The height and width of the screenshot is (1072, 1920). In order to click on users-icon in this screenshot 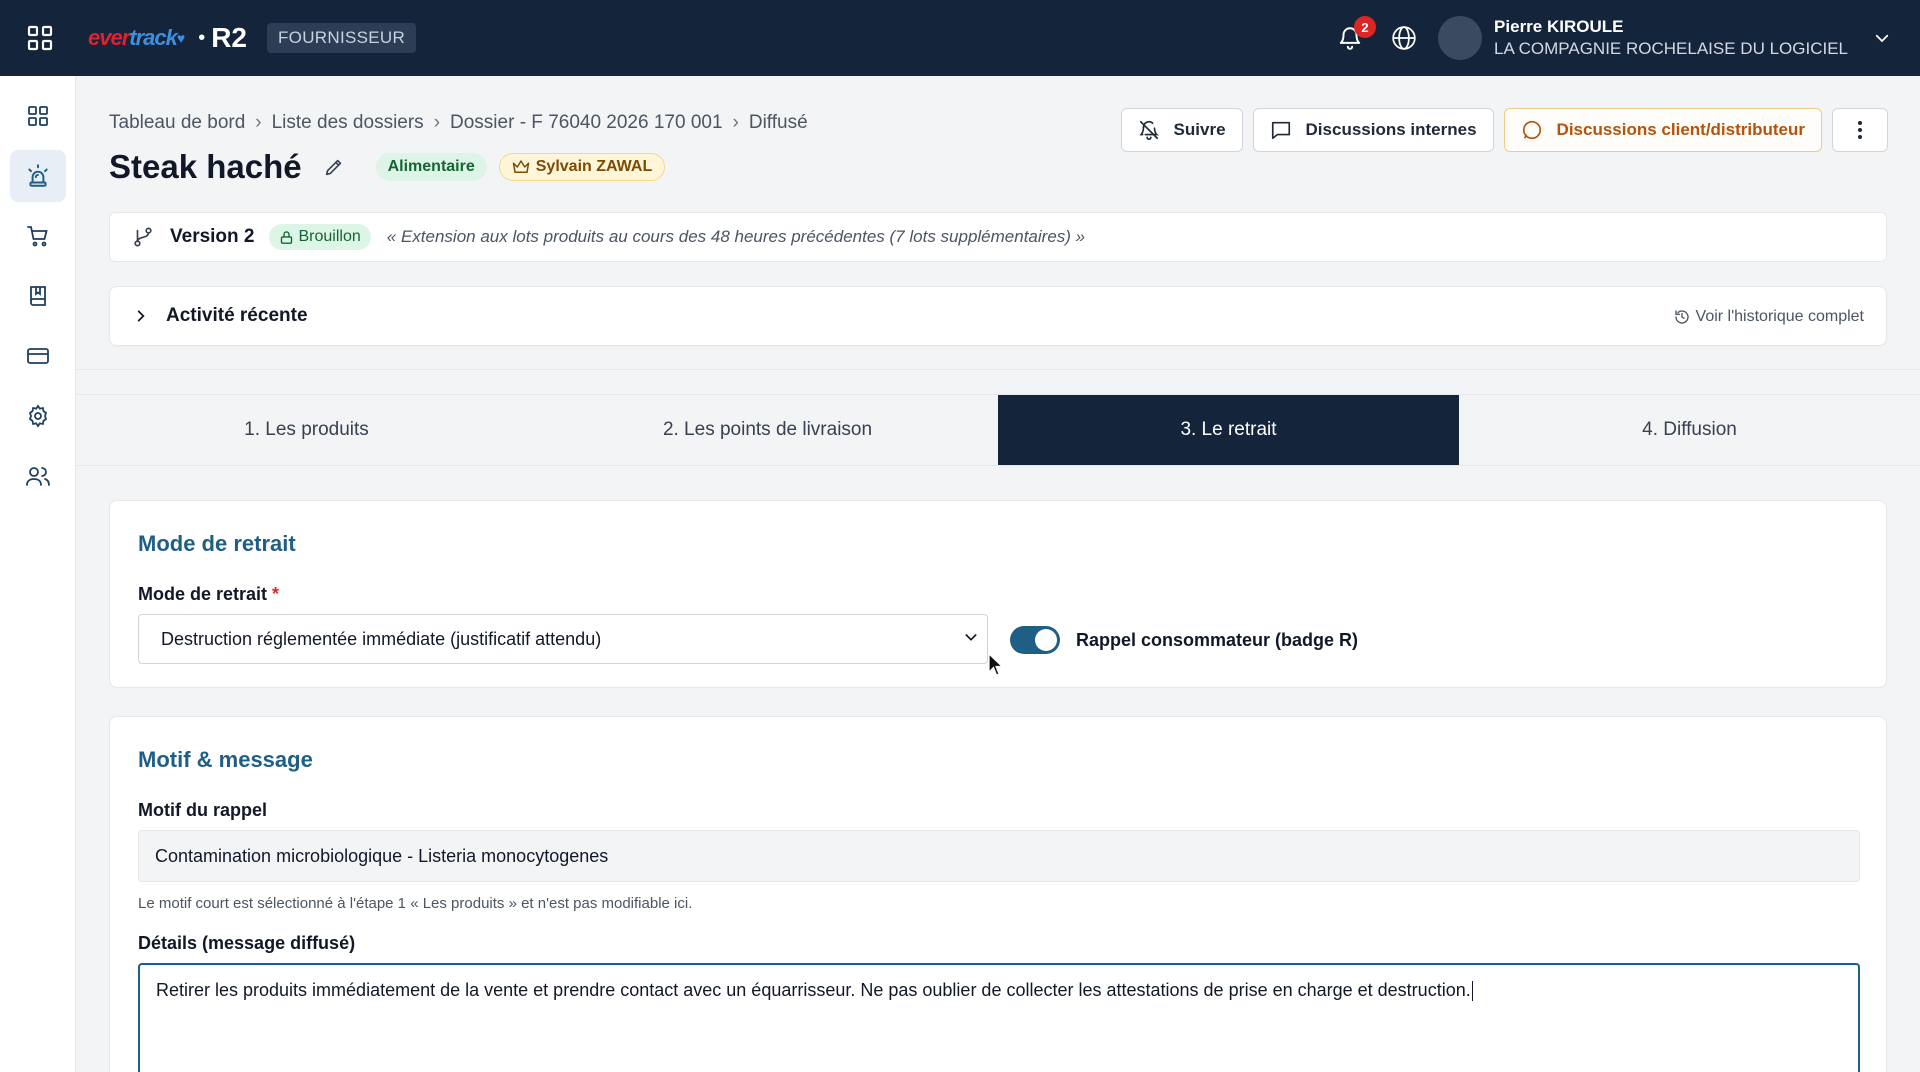, I will do `click(38, 476)`.